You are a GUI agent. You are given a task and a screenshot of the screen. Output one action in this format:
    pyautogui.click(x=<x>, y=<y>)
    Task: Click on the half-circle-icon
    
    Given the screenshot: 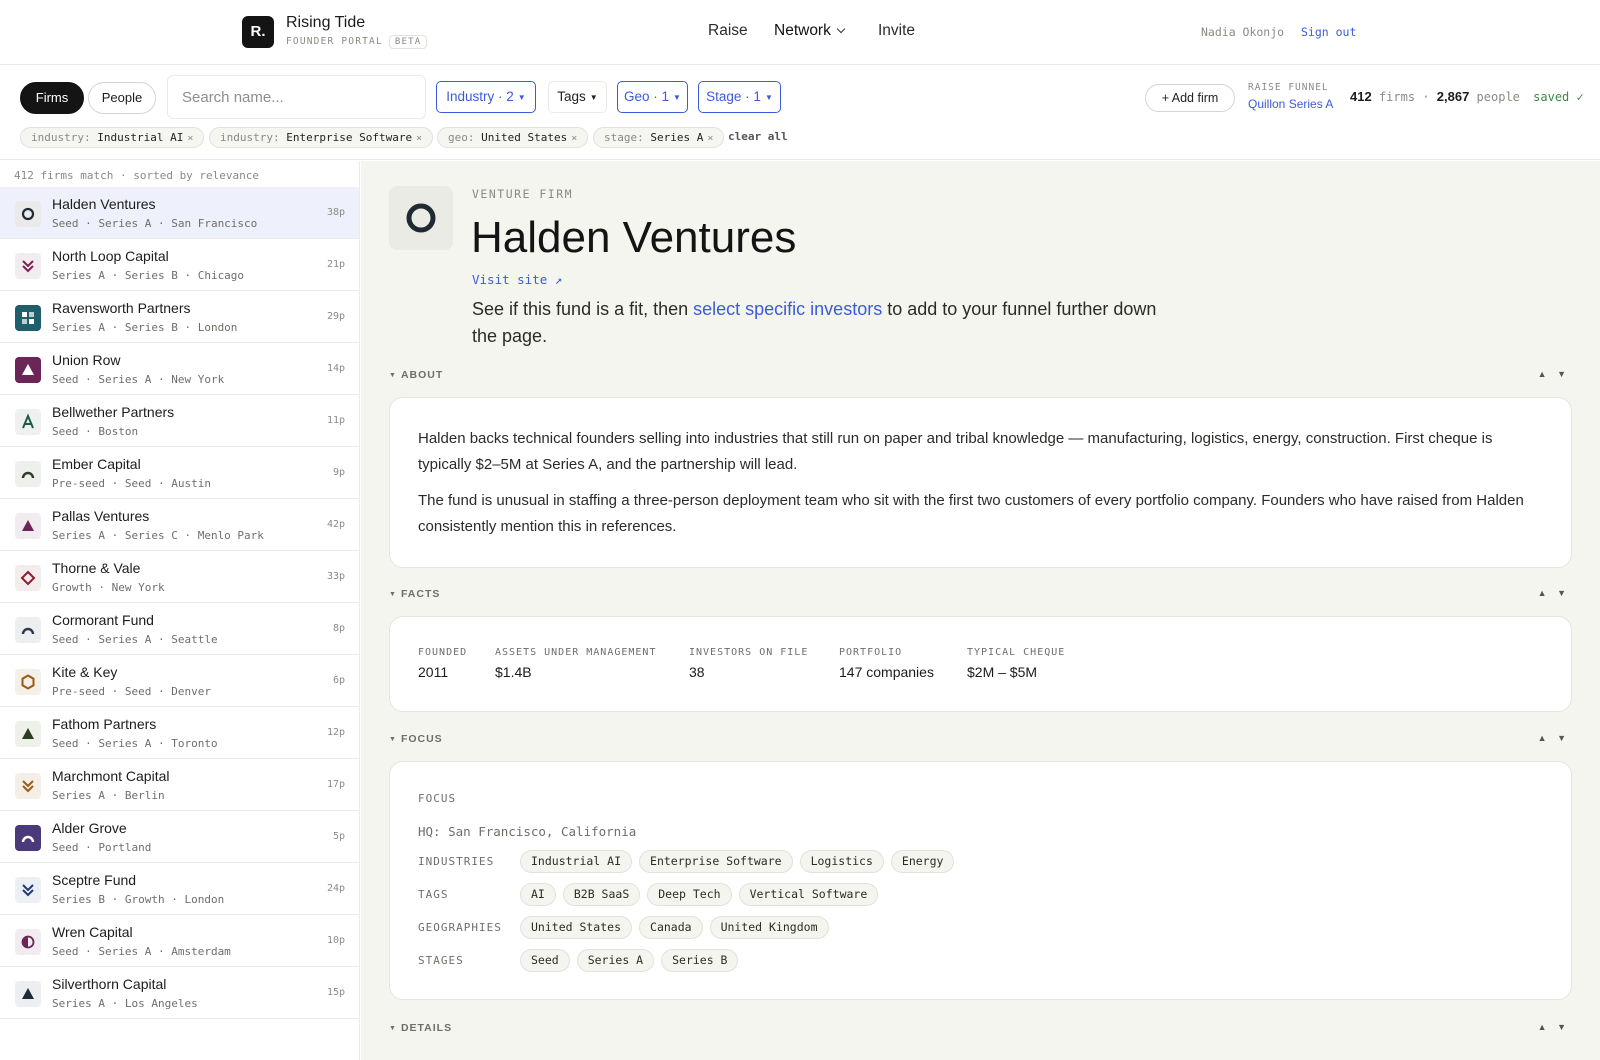 What is the action you would take?
    pyautogui.click(x=28, y=942)
    